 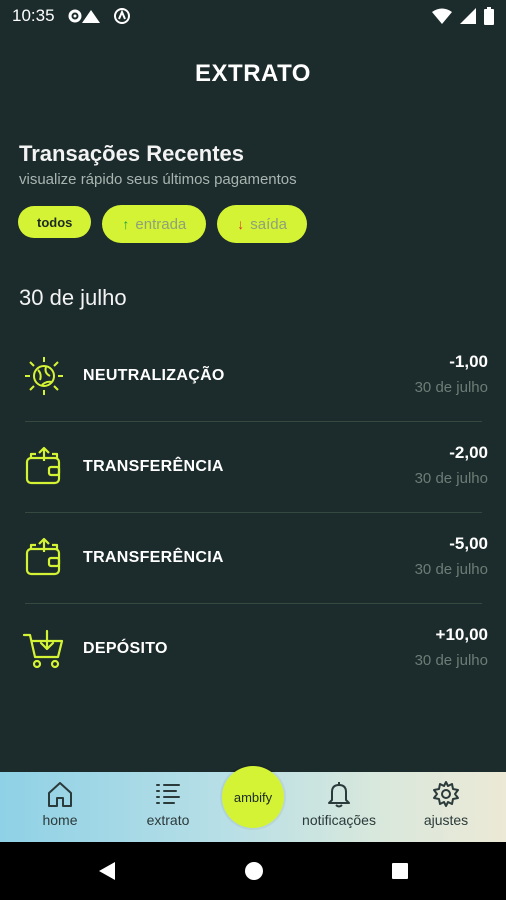 What do you see at coordinates (446, 794) in the screenshot?
I see `gear-icon` at bounding box center [446, 794].